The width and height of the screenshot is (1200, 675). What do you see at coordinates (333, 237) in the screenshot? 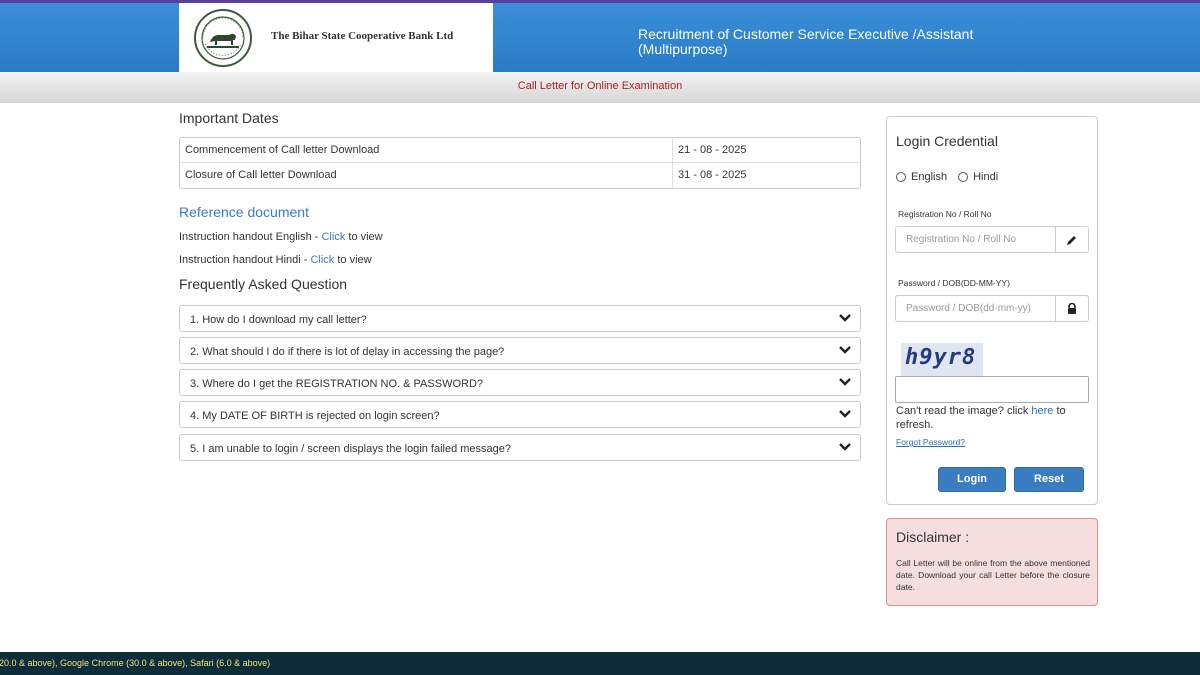
I see `instruction-english-link: Click` at bounding box center [333, 237].